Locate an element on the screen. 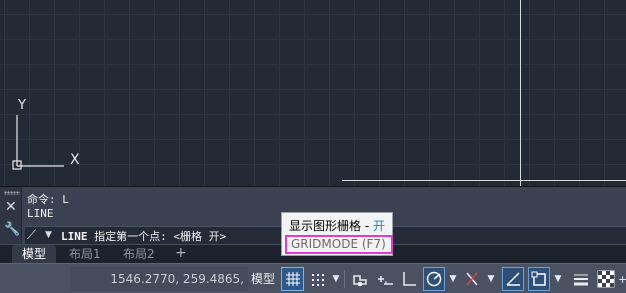 The width and height of the screenshot is (626, 293). object-snap-button is located at coordinates (539, 279).